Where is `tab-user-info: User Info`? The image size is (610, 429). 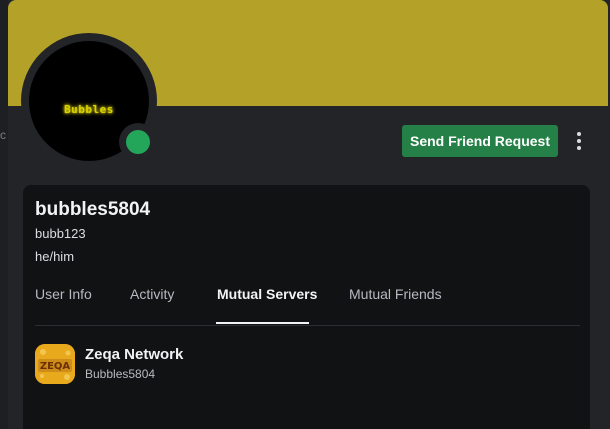 tab-user-info: User Info is located at coordinates (63, 294).